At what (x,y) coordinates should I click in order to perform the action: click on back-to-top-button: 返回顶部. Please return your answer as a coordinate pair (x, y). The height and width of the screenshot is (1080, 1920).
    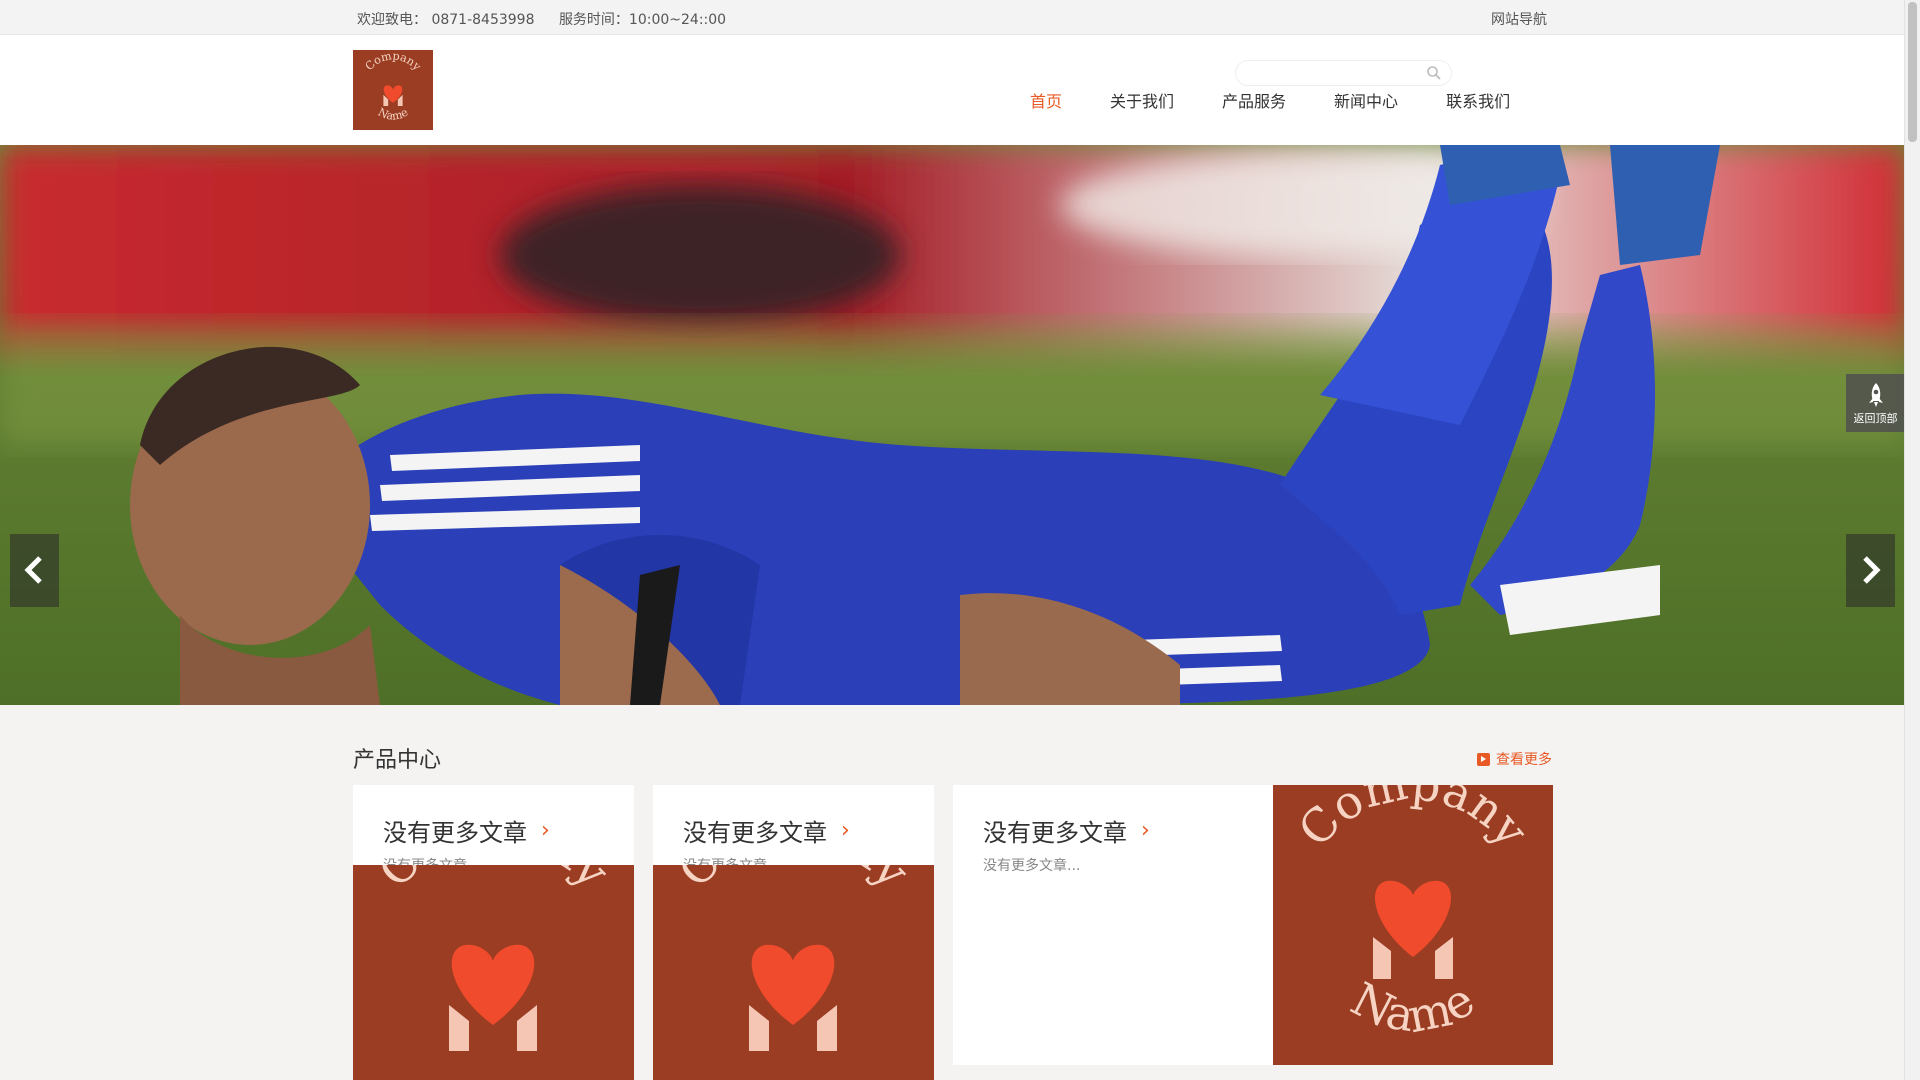
    Looking at the image, I should click on (1875, 403).